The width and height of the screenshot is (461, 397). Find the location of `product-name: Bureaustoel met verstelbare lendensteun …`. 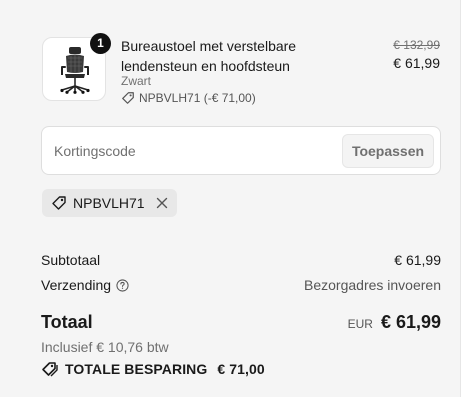

product-name: Bureaustoel met verstelbare lendensteun … is located at coordinates (209, 56).